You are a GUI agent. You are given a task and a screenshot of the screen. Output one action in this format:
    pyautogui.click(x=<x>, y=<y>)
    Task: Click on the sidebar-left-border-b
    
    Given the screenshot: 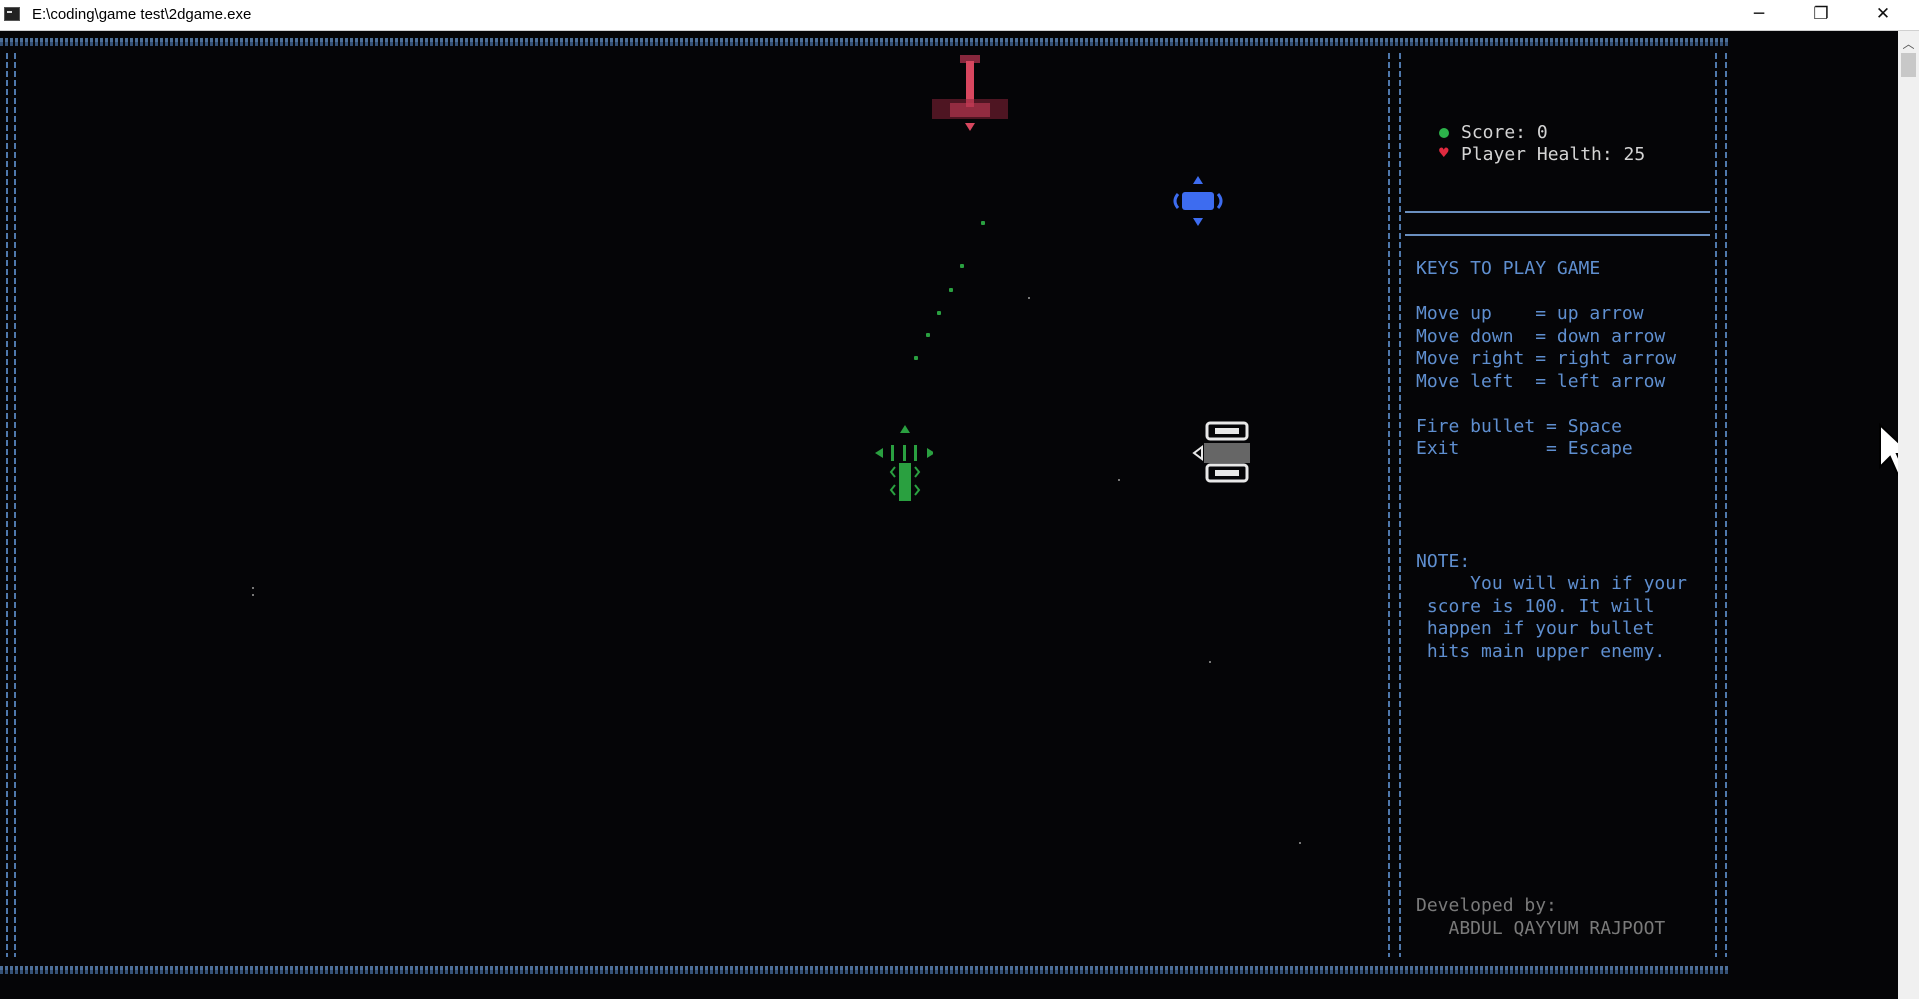 What is the action you would take?
    pyautogui.click(x=1400, y=505)
    